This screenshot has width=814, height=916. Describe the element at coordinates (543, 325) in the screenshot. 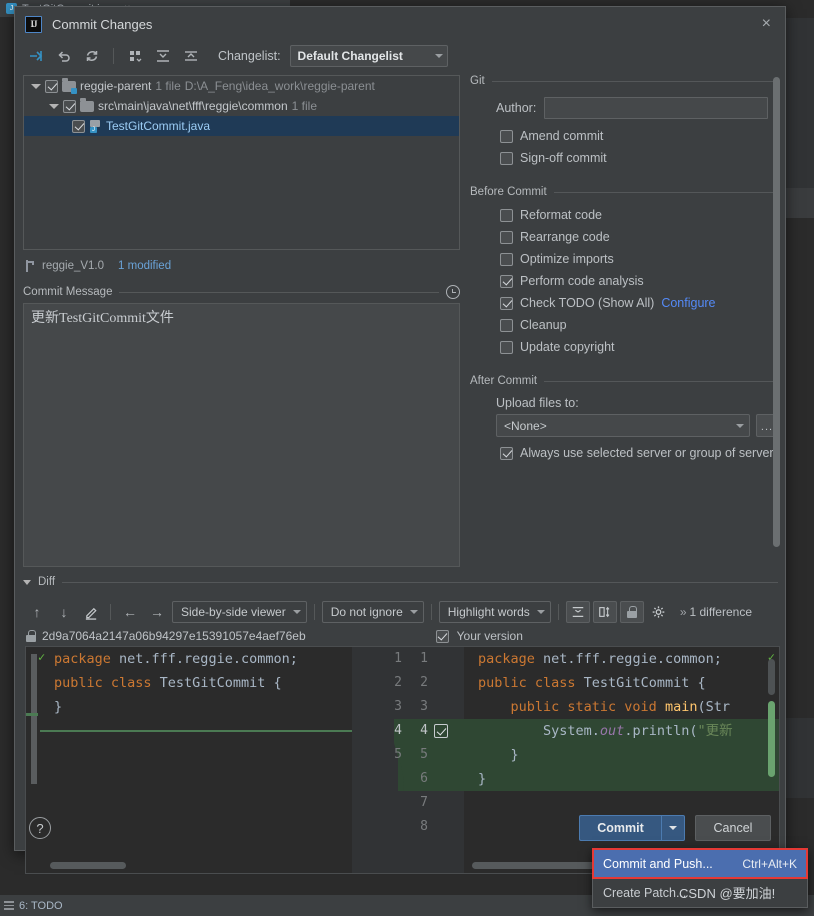

I see `cleanup-label: Cleanup` at that location.